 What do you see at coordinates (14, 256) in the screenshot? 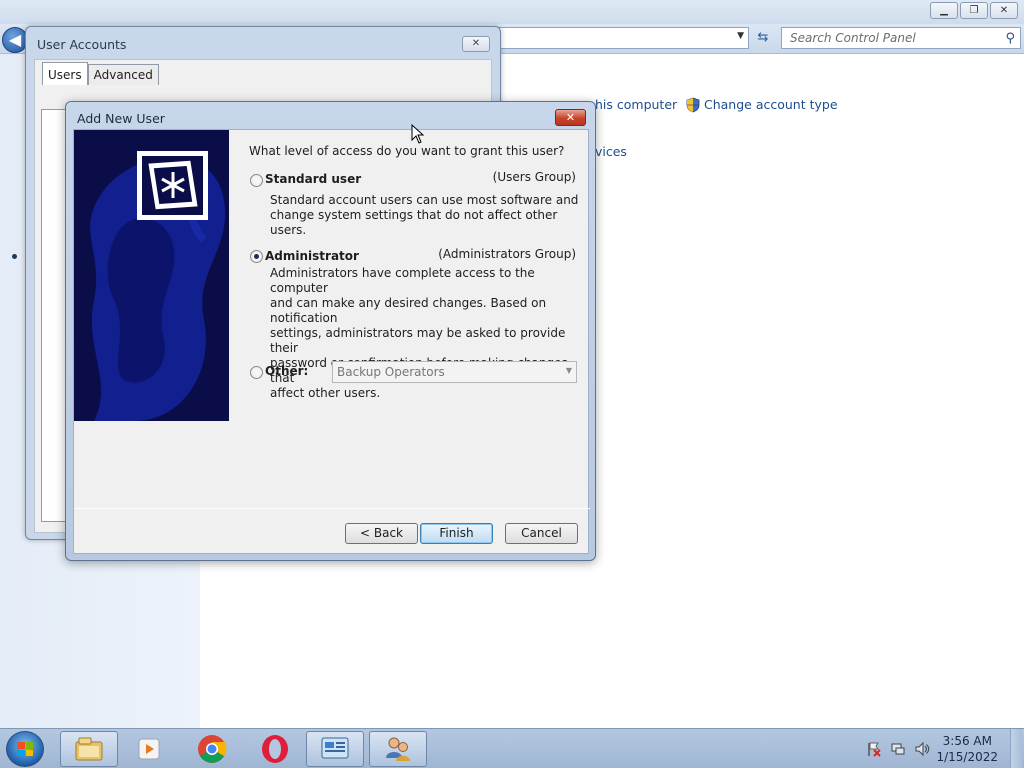
I see `bullet-icon` at bounding box center [14, 256].